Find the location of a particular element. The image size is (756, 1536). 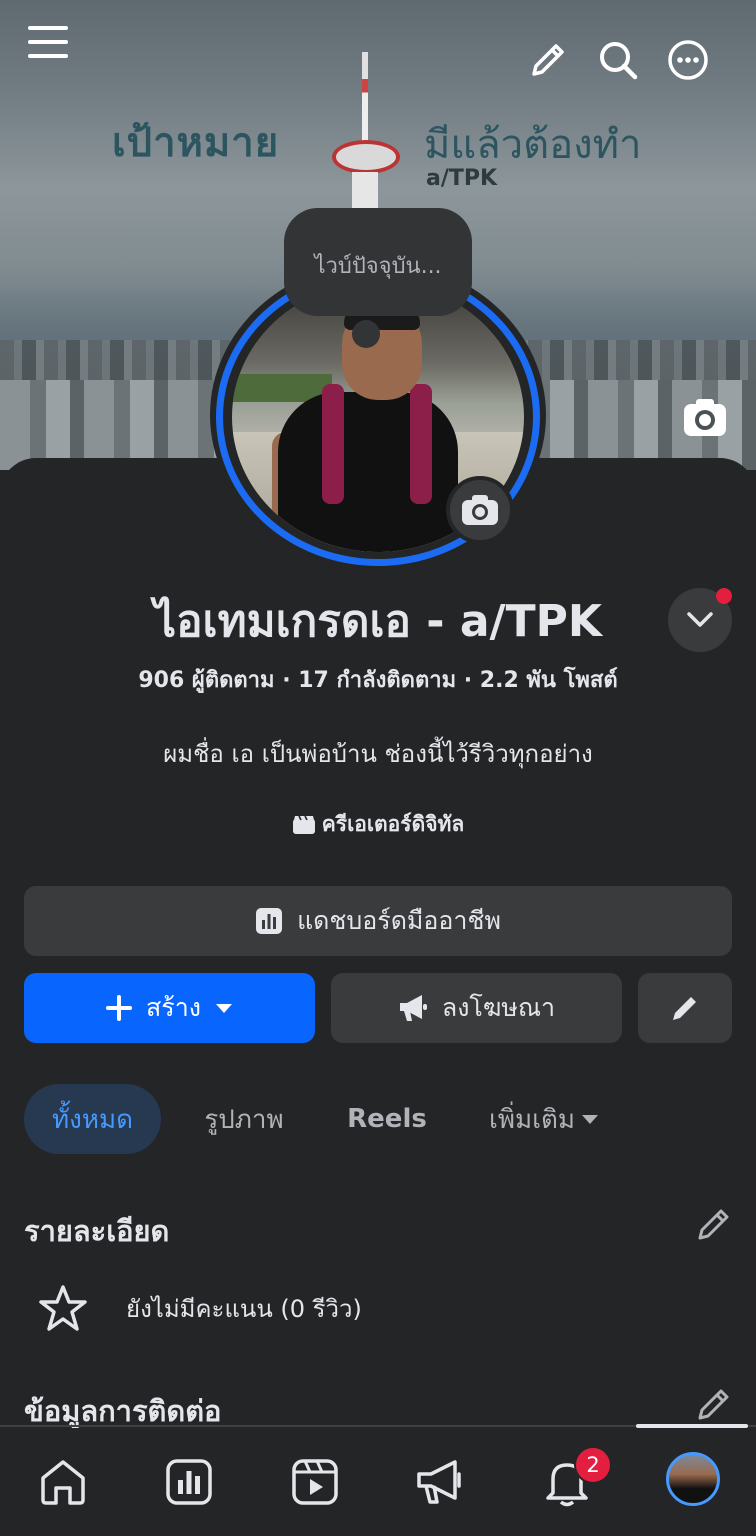

tab-all: ทั้งหมด is located at coordinates (92, 1119).